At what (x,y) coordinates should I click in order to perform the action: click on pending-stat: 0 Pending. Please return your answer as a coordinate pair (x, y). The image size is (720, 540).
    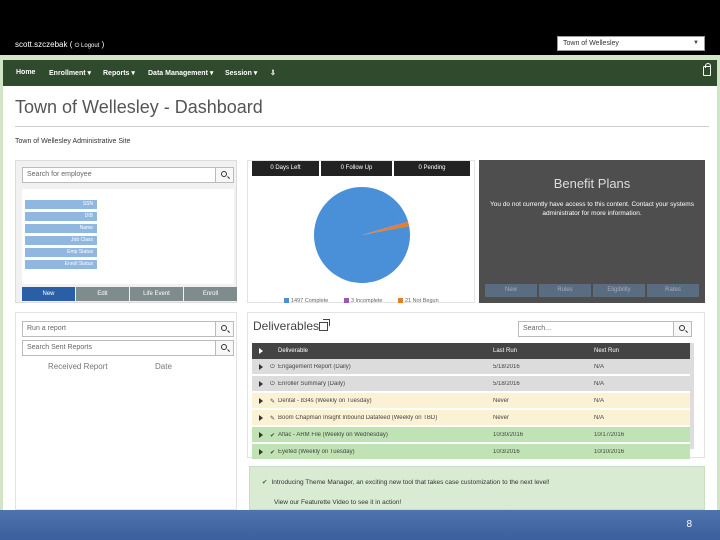
    Looking at the image, I should click on (432, 168).